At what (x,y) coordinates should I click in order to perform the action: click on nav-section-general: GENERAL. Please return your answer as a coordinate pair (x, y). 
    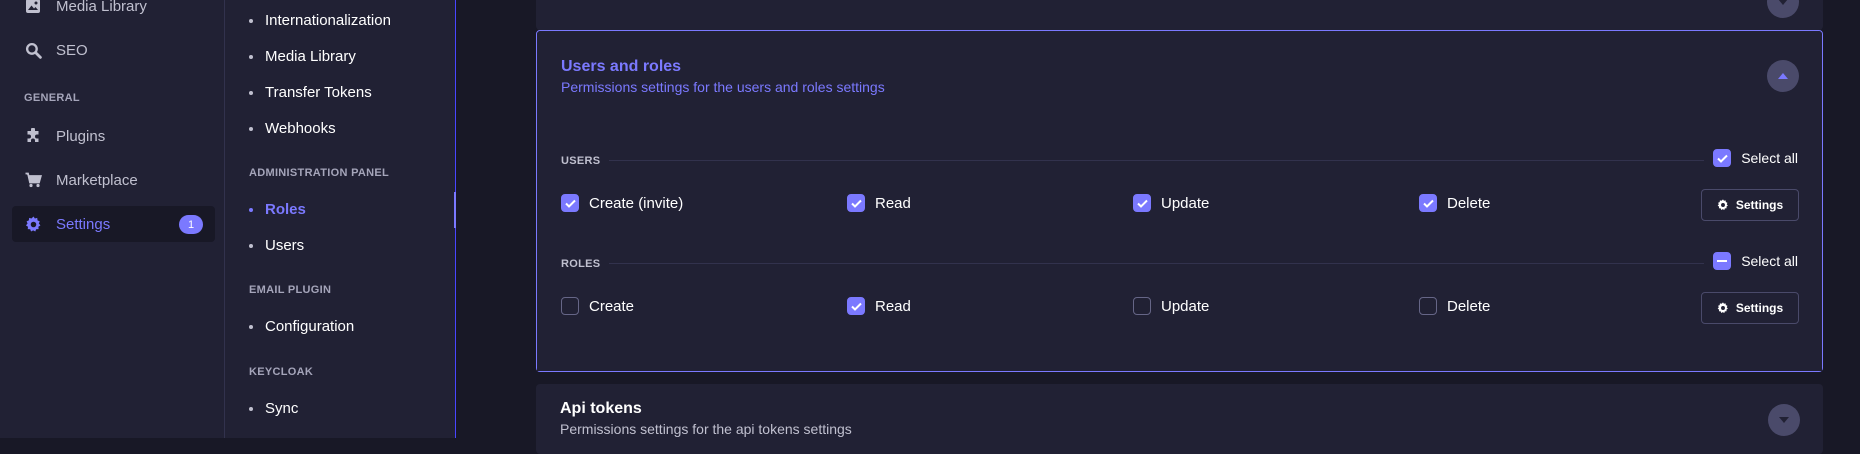
    Looking at the image, I should click on (52, 98).